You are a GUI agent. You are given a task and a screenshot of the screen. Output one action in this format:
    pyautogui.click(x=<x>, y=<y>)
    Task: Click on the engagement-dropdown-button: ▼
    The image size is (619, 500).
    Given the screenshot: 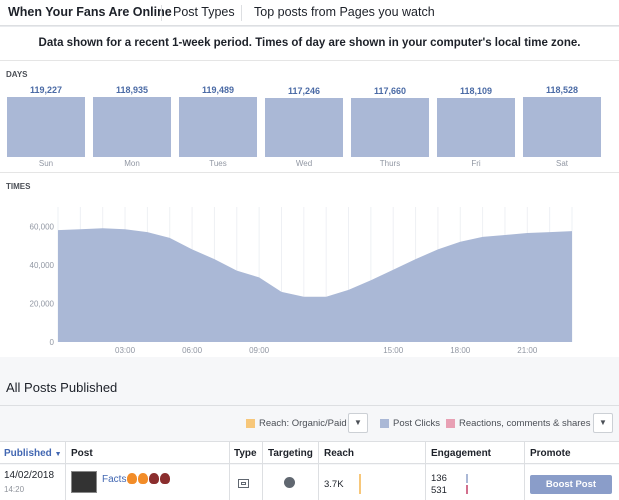 What is the action you would take?
    pyautogui.click(x=603, y=423)
    